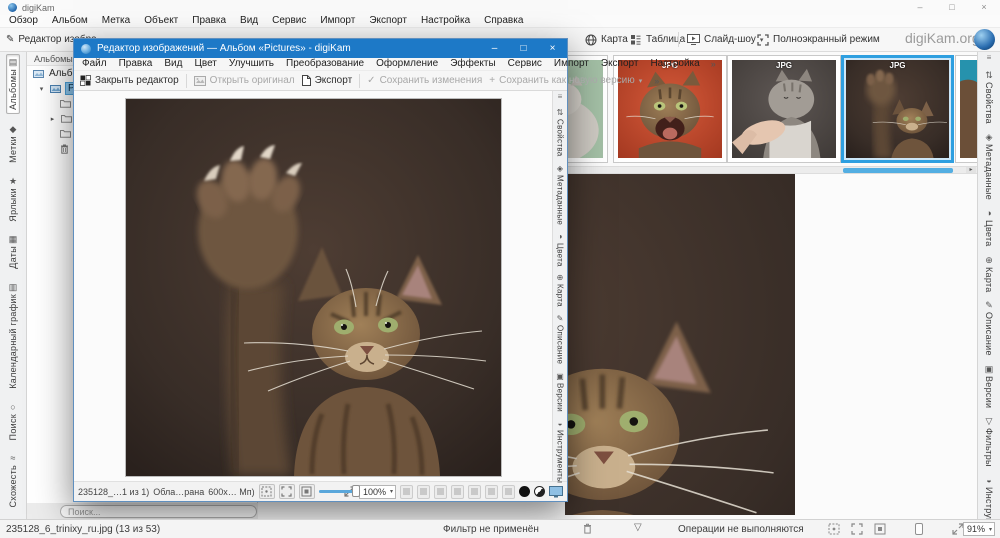 The height and width of the screenshot is (538, 1000). I want to click on editor-menu-enhance: Улучшить, so click(251, 64).